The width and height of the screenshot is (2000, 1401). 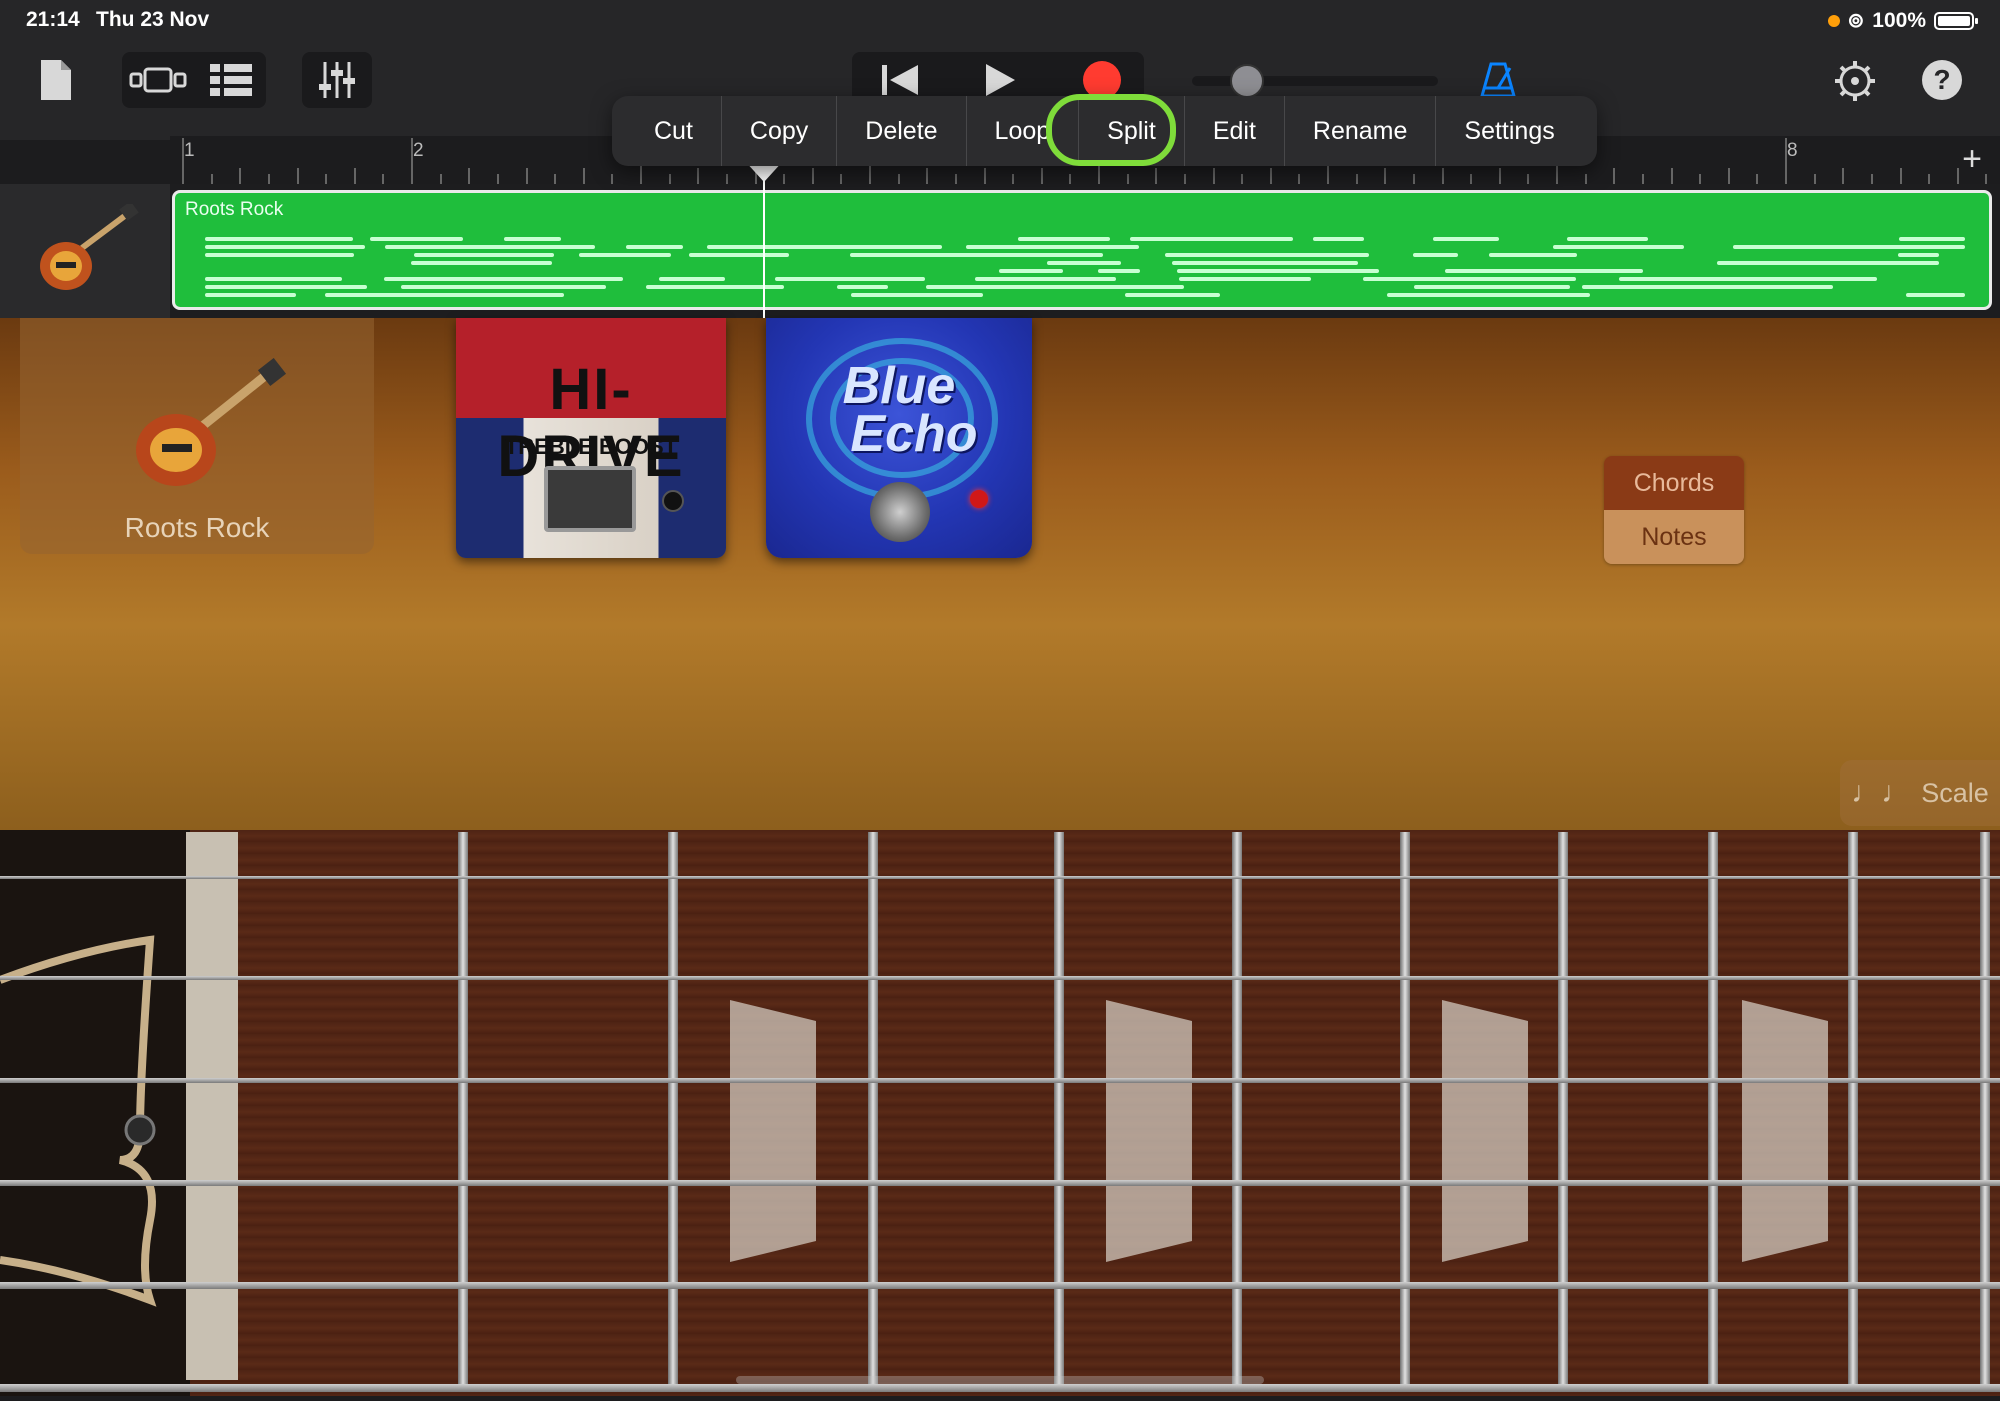 What do you see at coordinates (158, 80) in the screenshot?
I see `browser-view-icon` at bounding box center [158, 80].